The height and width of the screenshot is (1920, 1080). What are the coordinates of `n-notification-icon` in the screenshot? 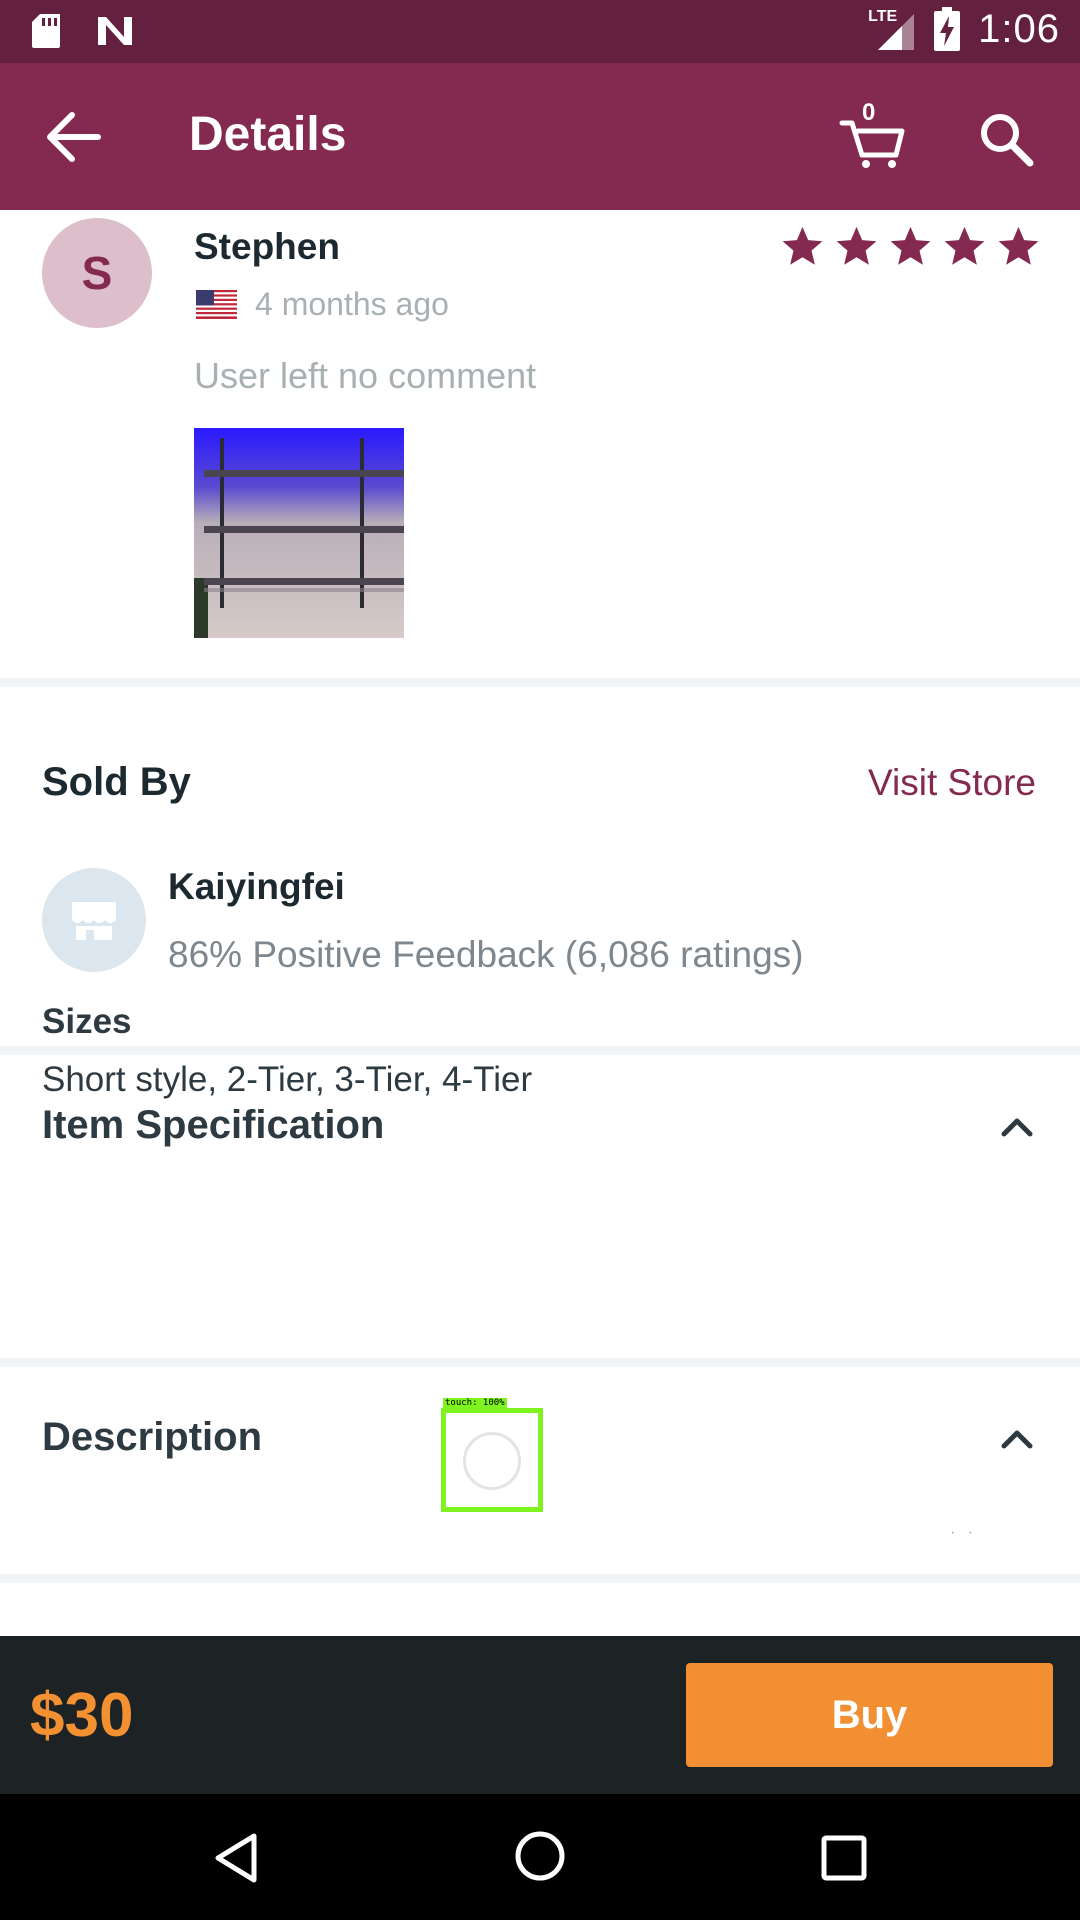 It's located at (115, 31).